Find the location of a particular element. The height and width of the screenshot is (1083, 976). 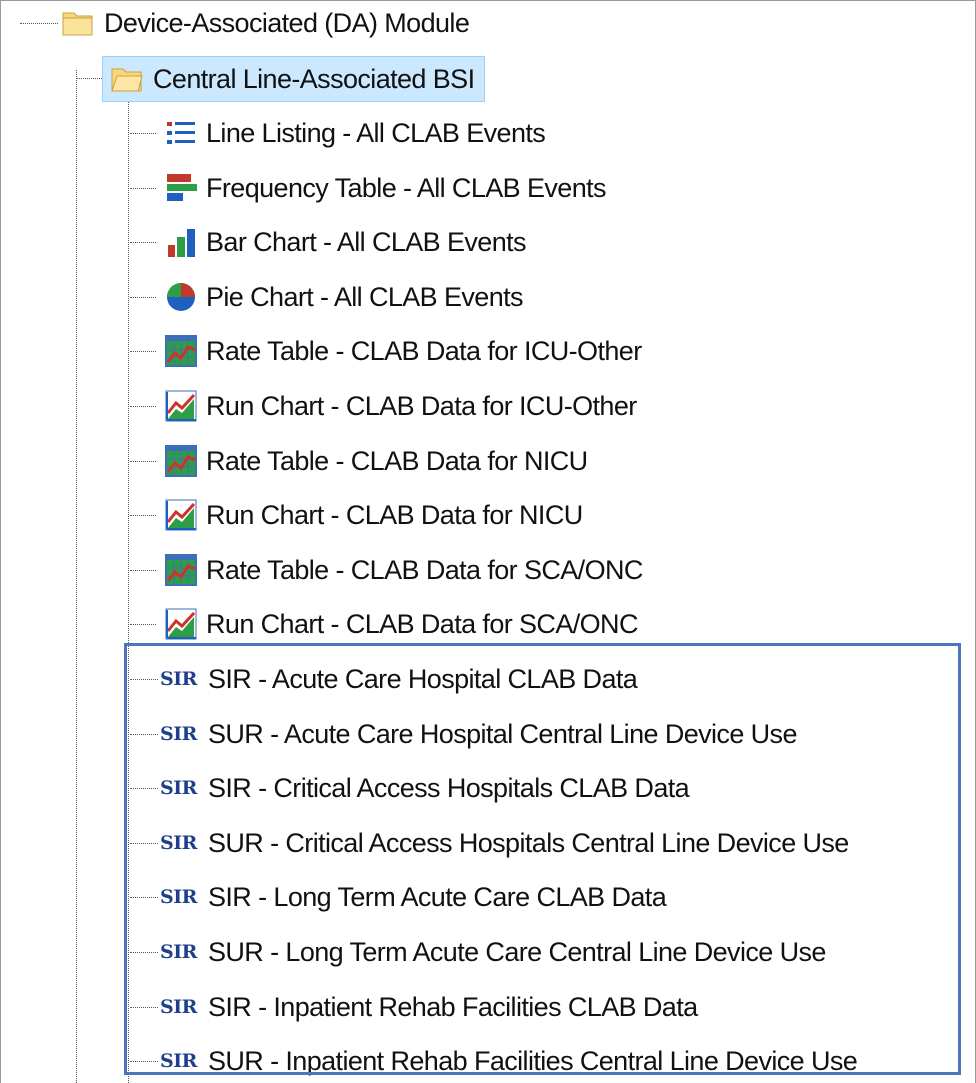

tree-item-report: Run Chart - CLAB Data for ICU-Other is located at coordinates (400, 406).